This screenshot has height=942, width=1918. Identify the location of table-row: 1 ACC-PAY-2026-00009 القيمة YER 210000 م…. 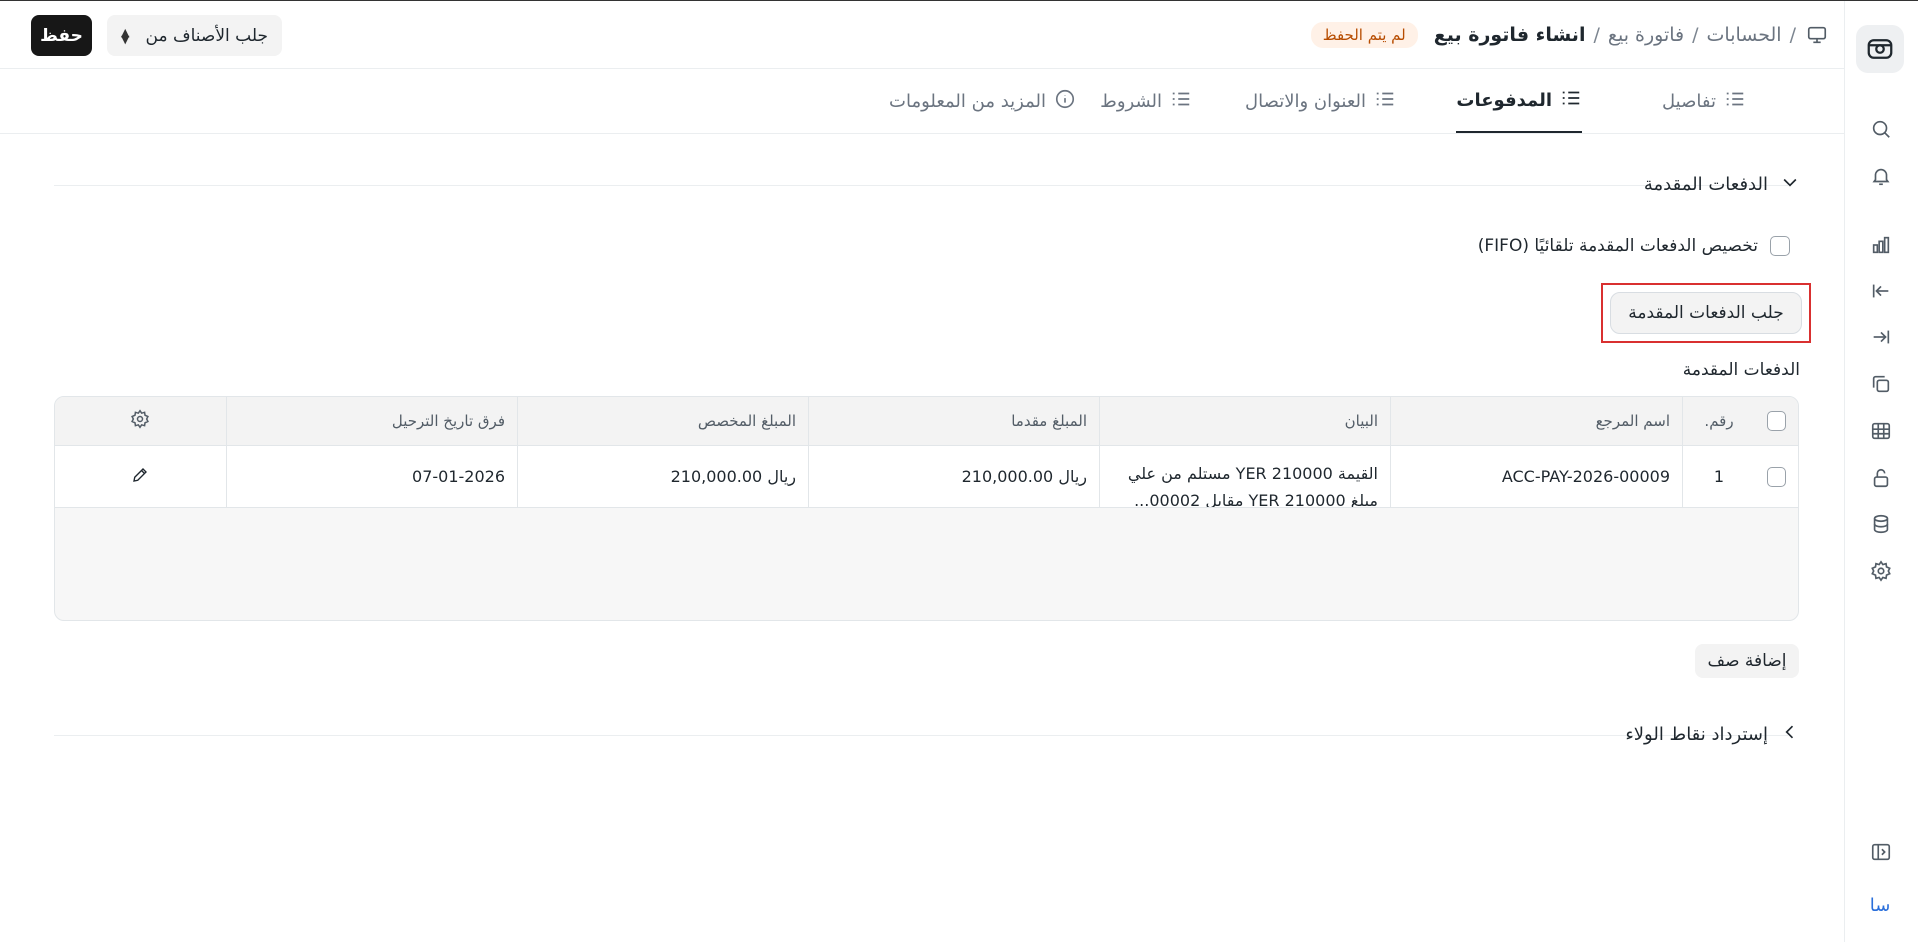
(926, 477).